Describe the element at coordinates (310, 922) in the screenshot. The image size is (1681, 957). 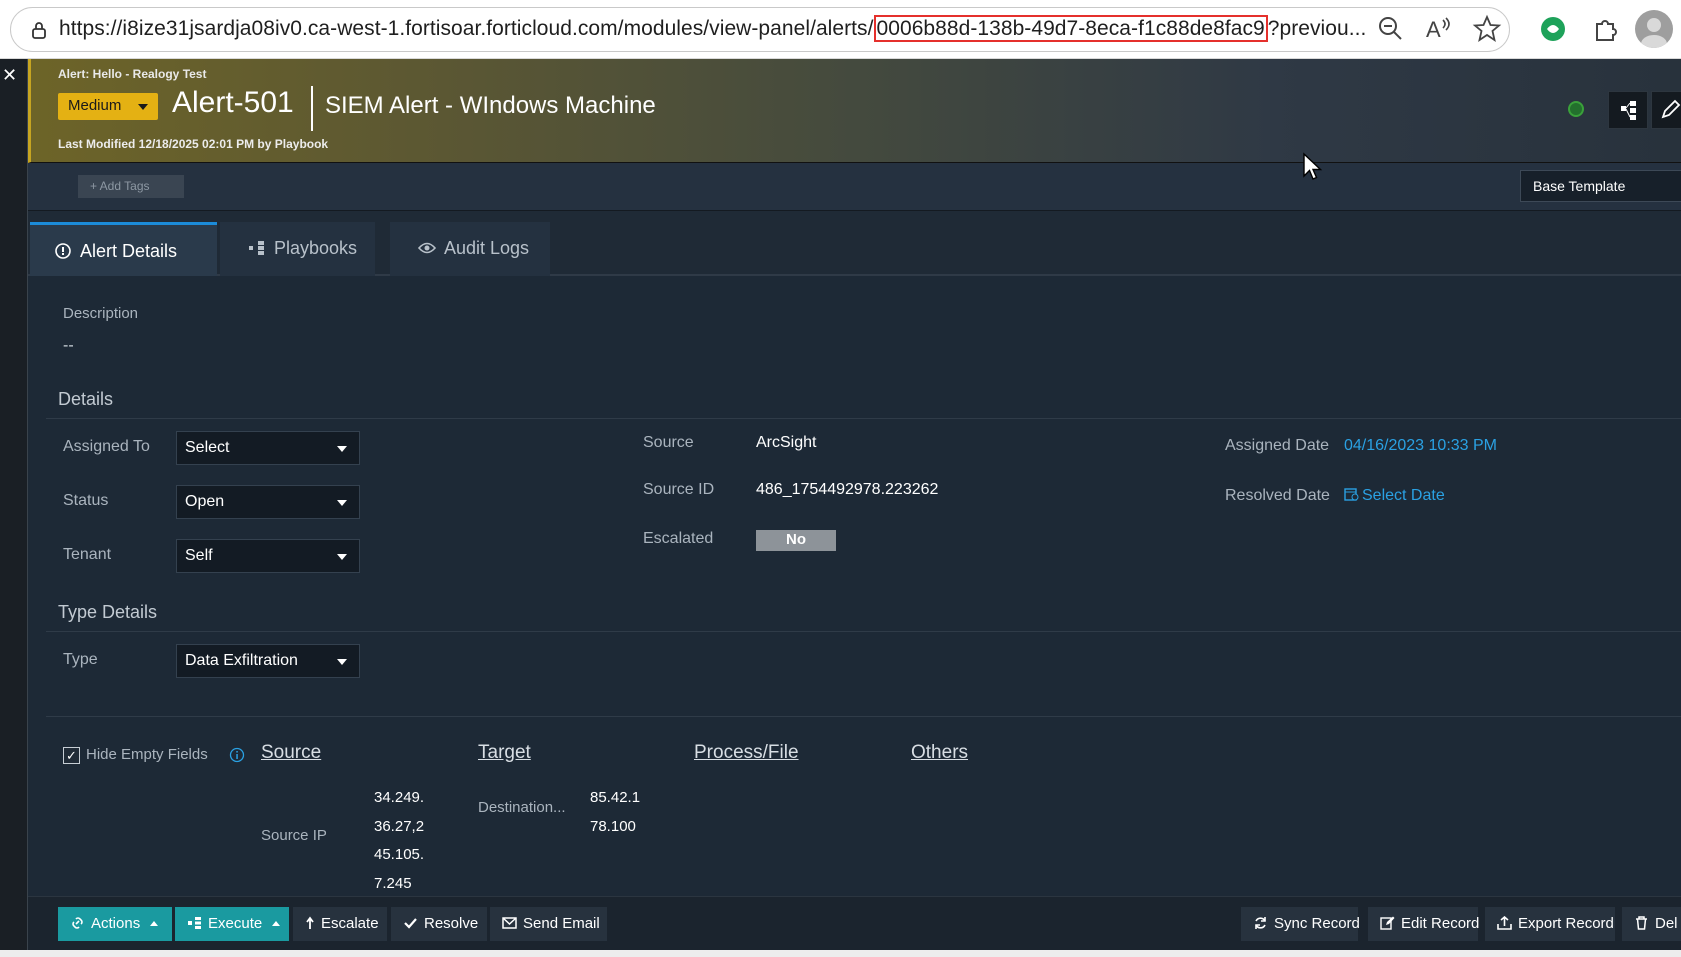
I see `escalate-arrow-icon` at that location.